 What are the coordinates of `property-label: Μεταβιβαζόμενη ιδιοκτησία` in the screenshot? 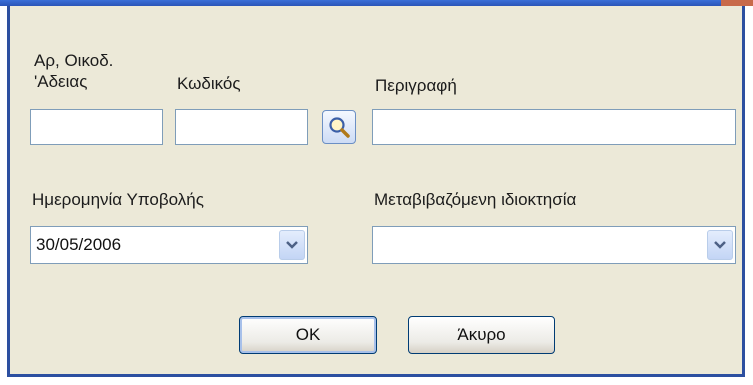 It's located at (475, 199).